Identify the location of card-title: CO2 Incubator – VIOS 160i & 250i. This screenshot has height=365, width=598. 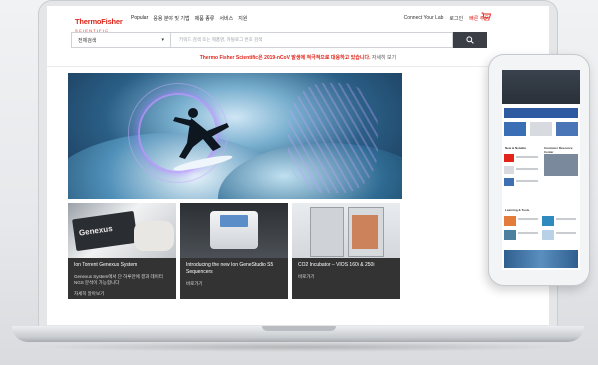
(336, 265).